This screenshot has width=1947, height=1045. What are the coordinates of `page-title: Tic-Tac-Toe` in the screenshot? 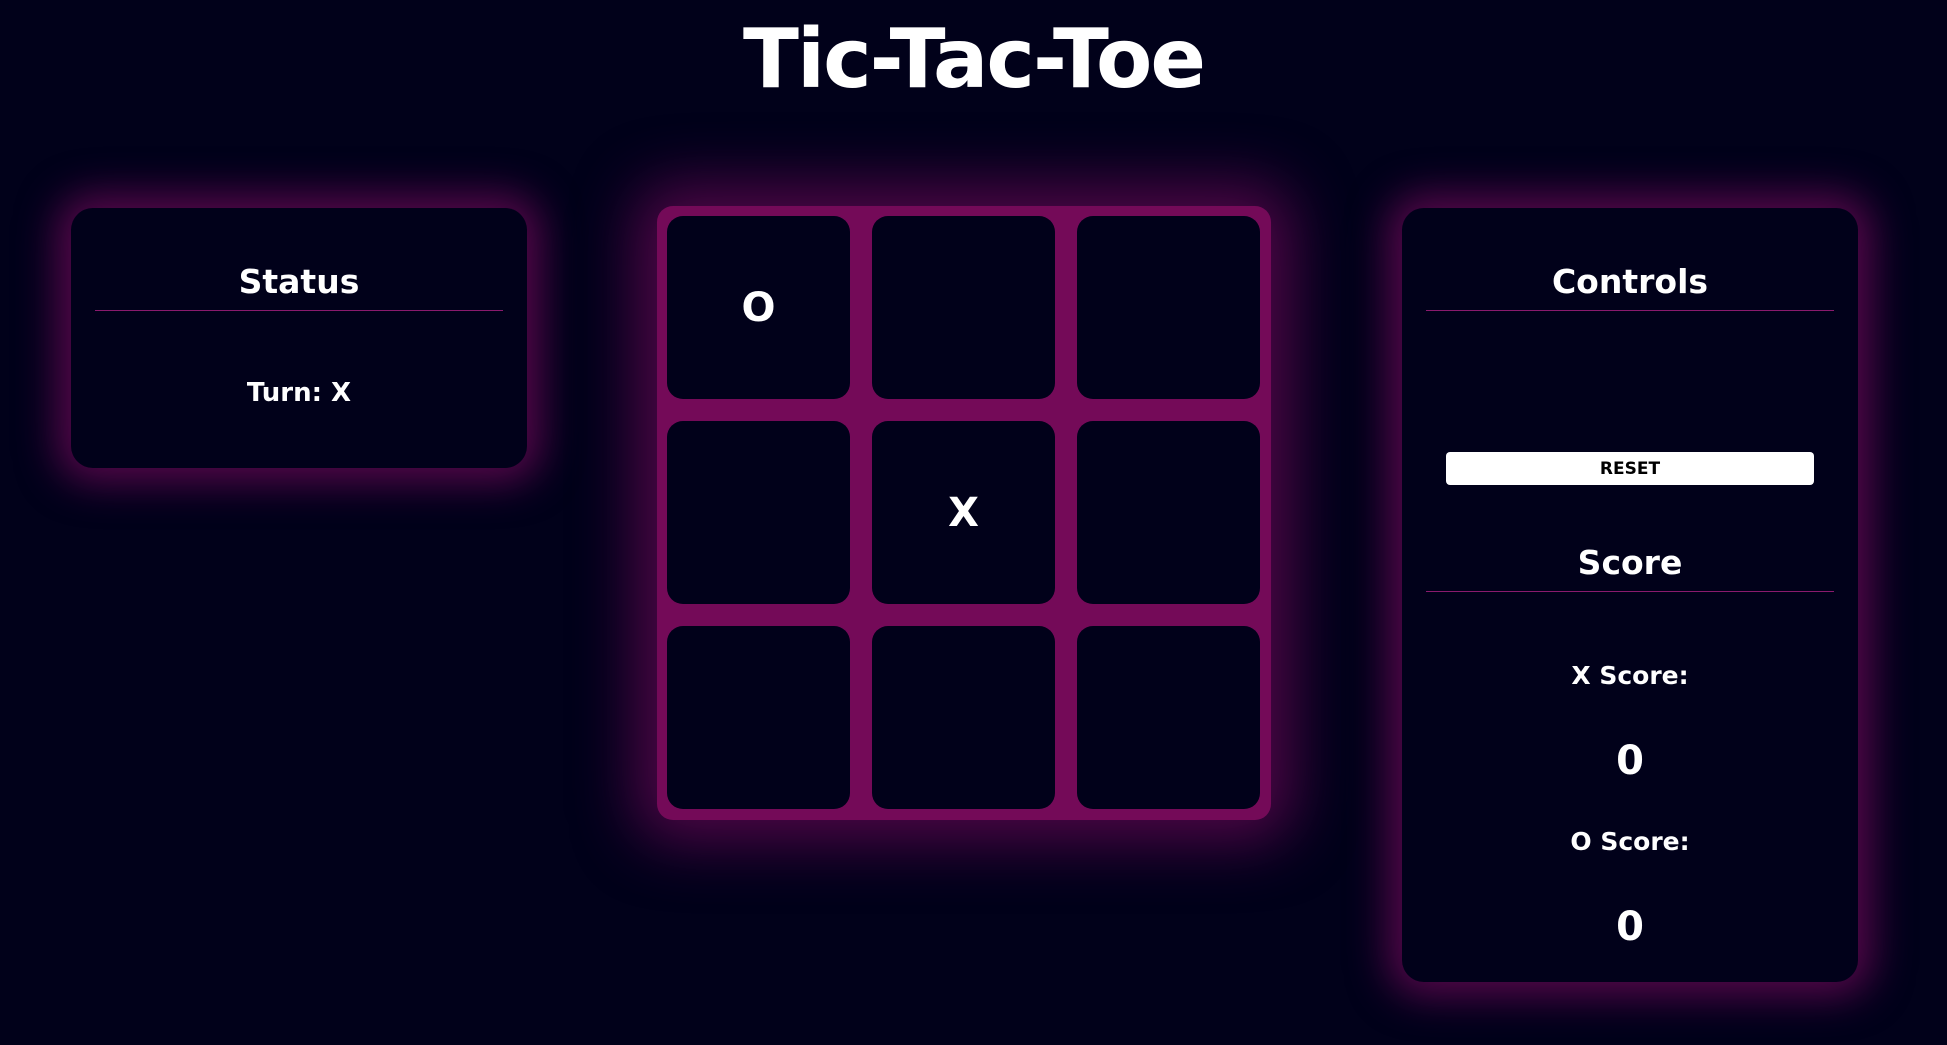 It's located at (974, 59).